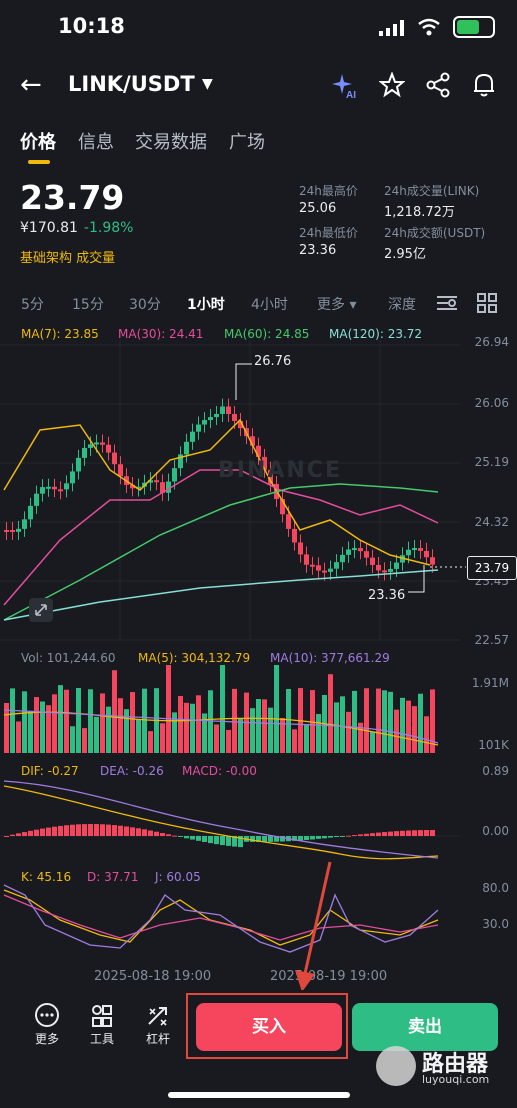 The height and width of the screenshot is (1108, 517). I want to click on tf-1h: 1小时, so click(206, 304).